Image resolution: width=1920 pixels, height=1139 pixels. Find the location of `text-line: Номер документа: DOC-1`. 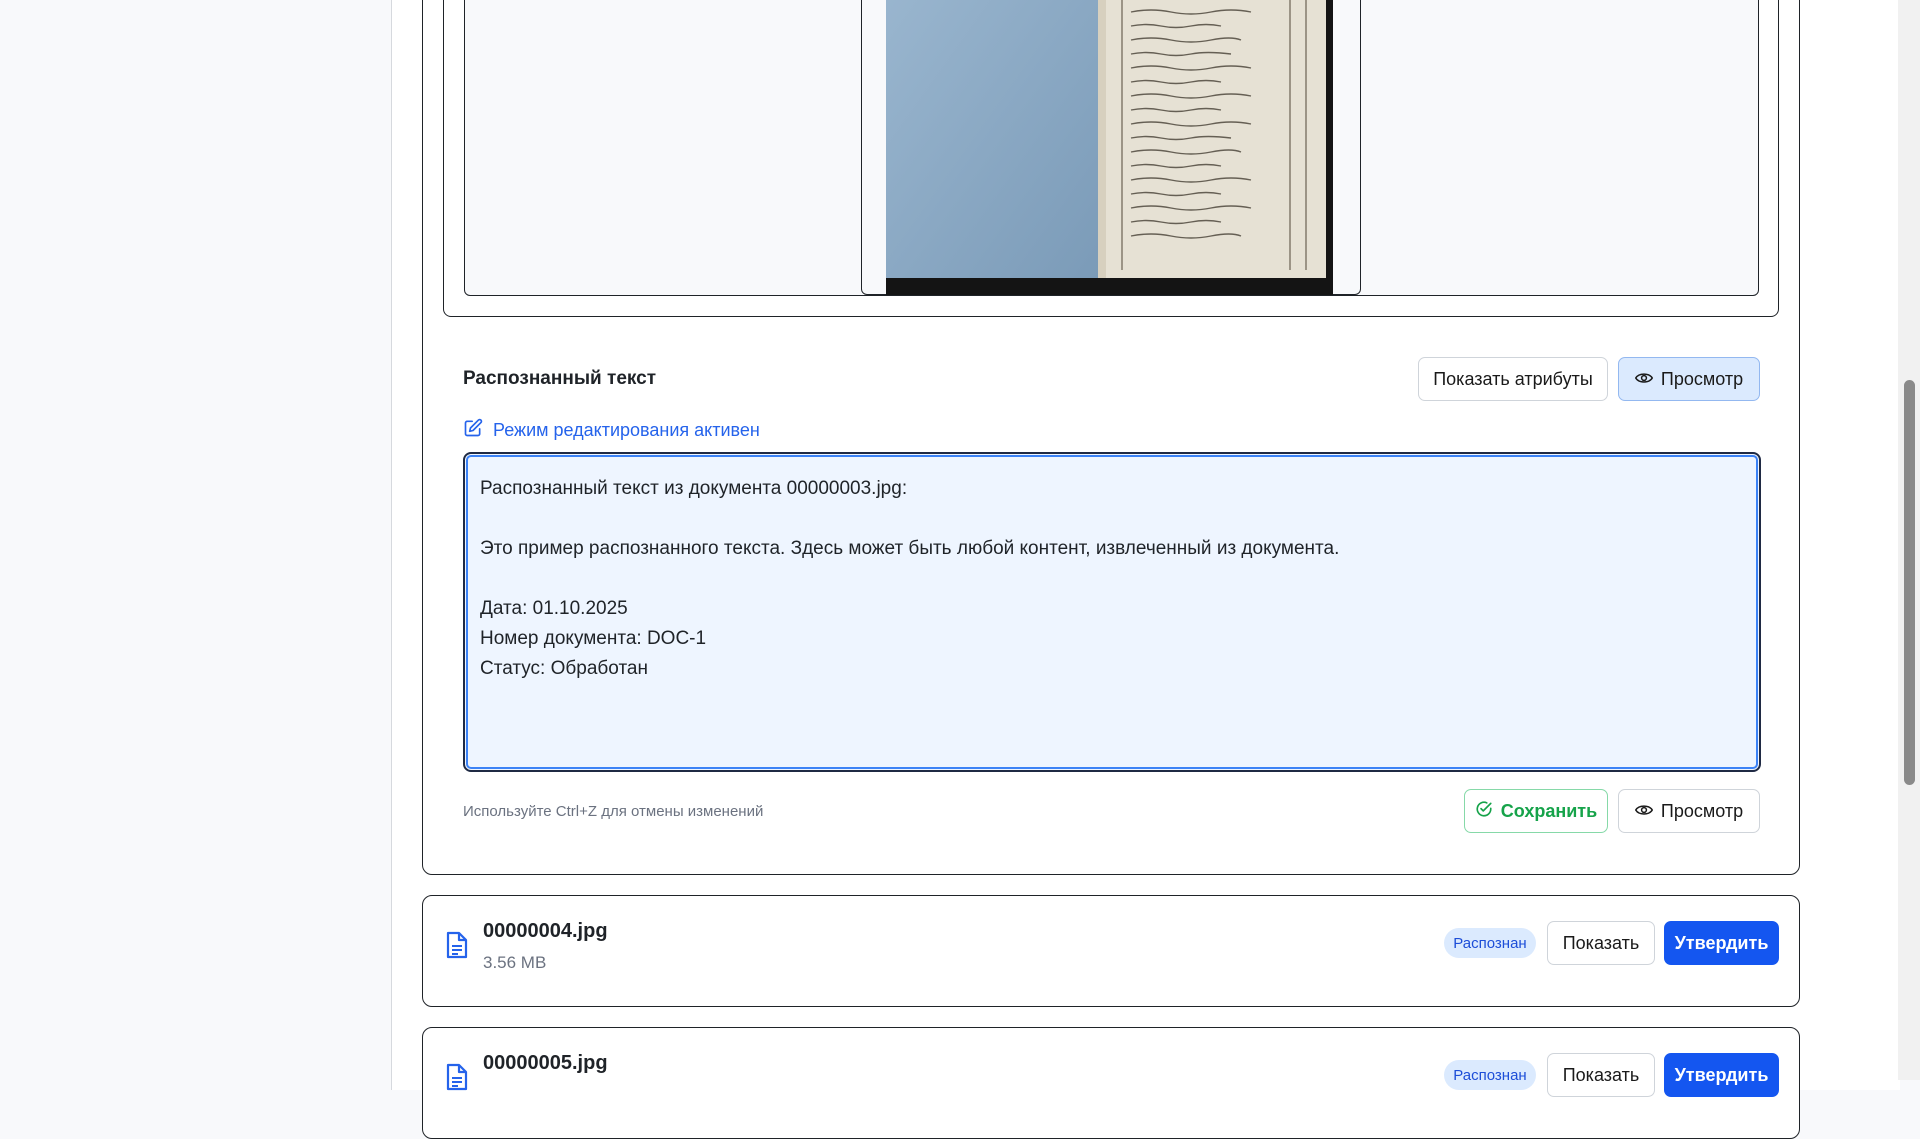

text-line: Номер документа: DOC-1 is located at coordinates (593, 638).